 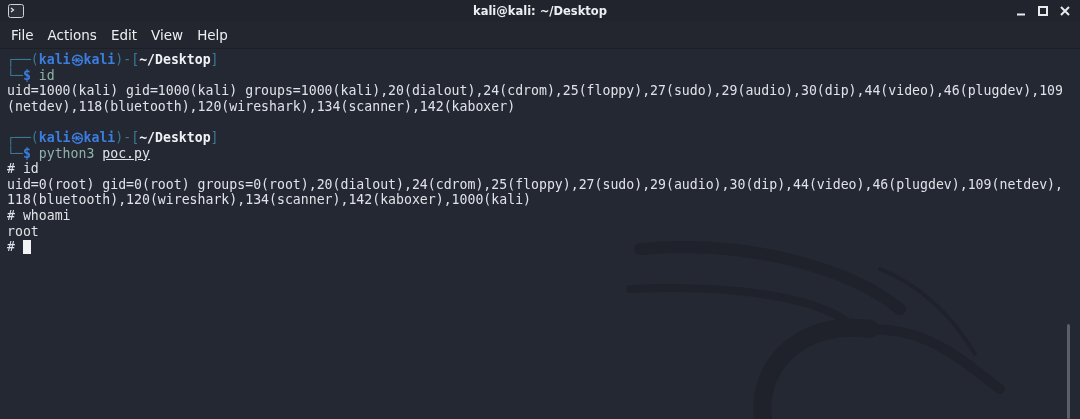 I want to click on close-icon, so click(x=1065, y=11).